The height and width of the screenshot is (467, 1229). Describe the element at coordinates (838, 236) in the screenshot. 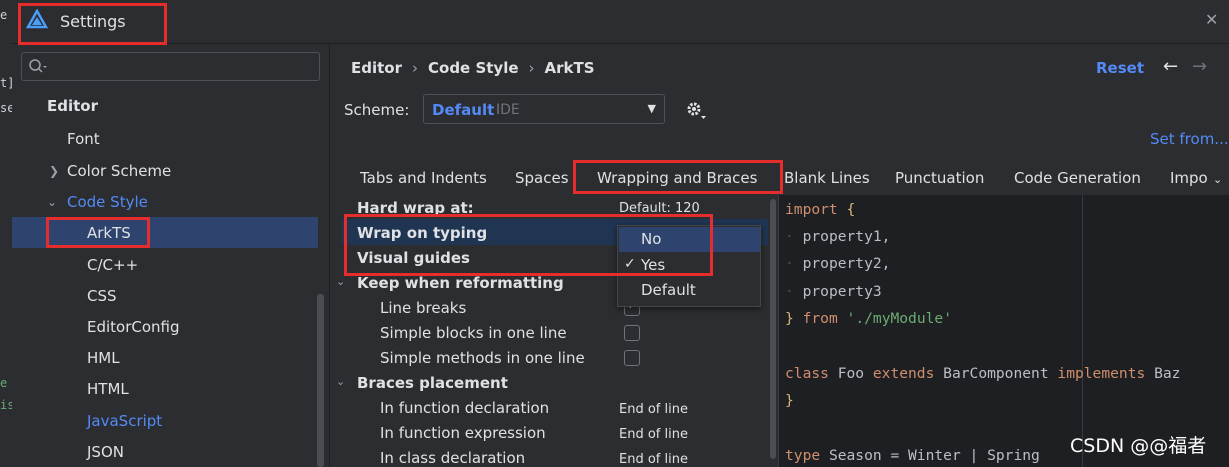

I see `code-line: · property1,` at that location.